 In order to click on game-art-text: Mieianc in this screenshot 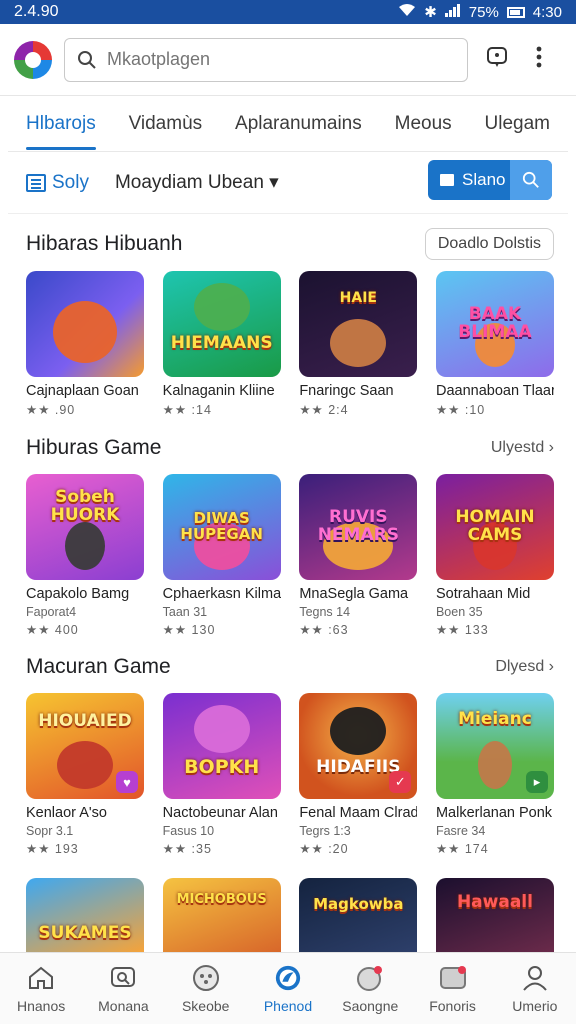, I will do `click(495, 719)`.